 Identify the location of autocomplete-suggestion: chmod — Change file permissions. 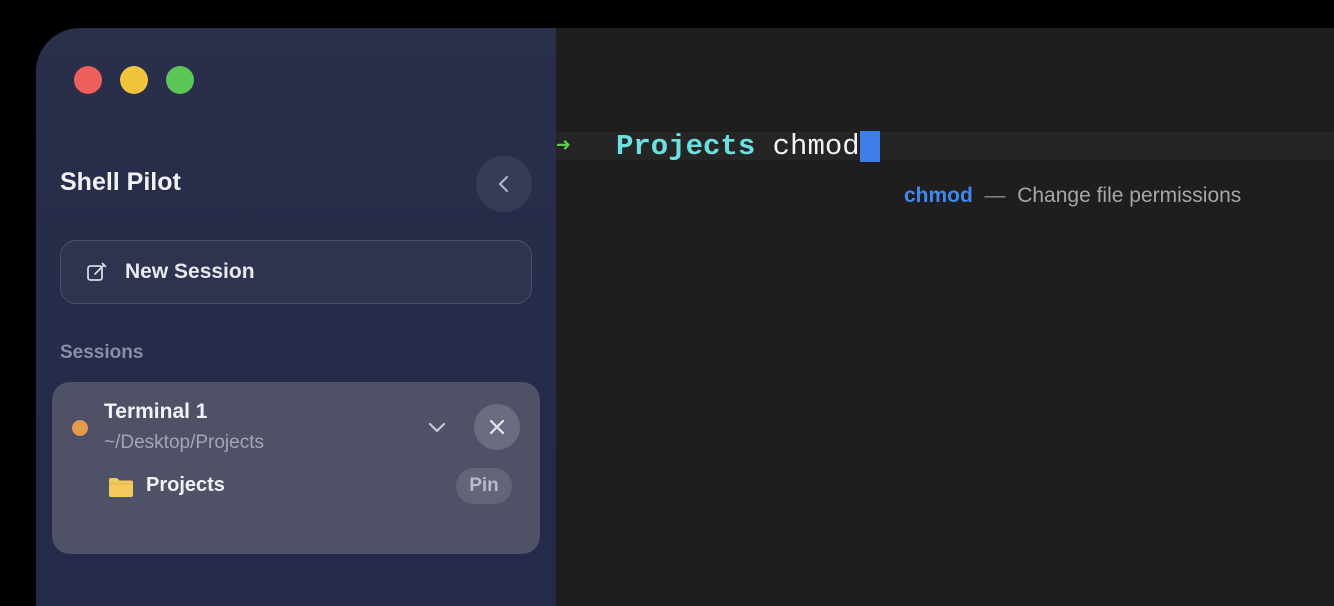
(1072, 196).